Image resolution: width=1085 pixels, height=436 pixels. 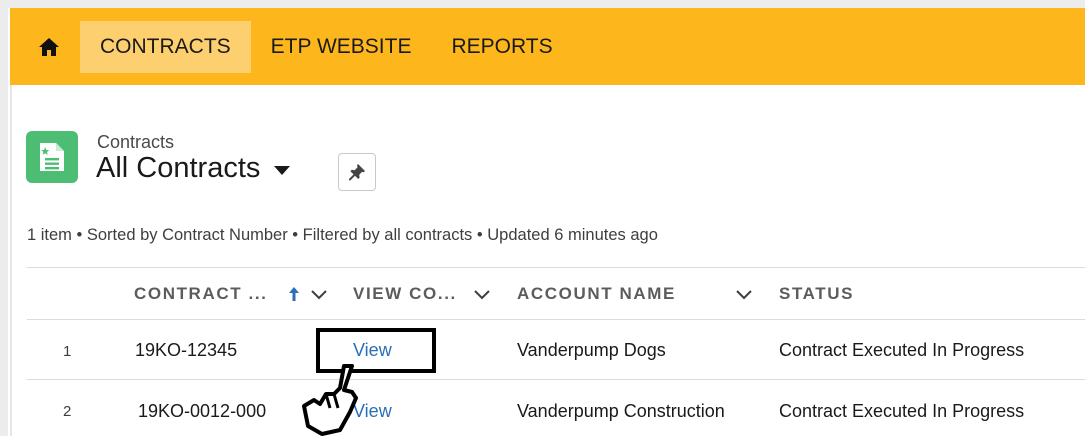 What do you see at coordinates (330, 400) in the screenshot?
I see `hand-pointer-icon` at bounding box center [330, 400].